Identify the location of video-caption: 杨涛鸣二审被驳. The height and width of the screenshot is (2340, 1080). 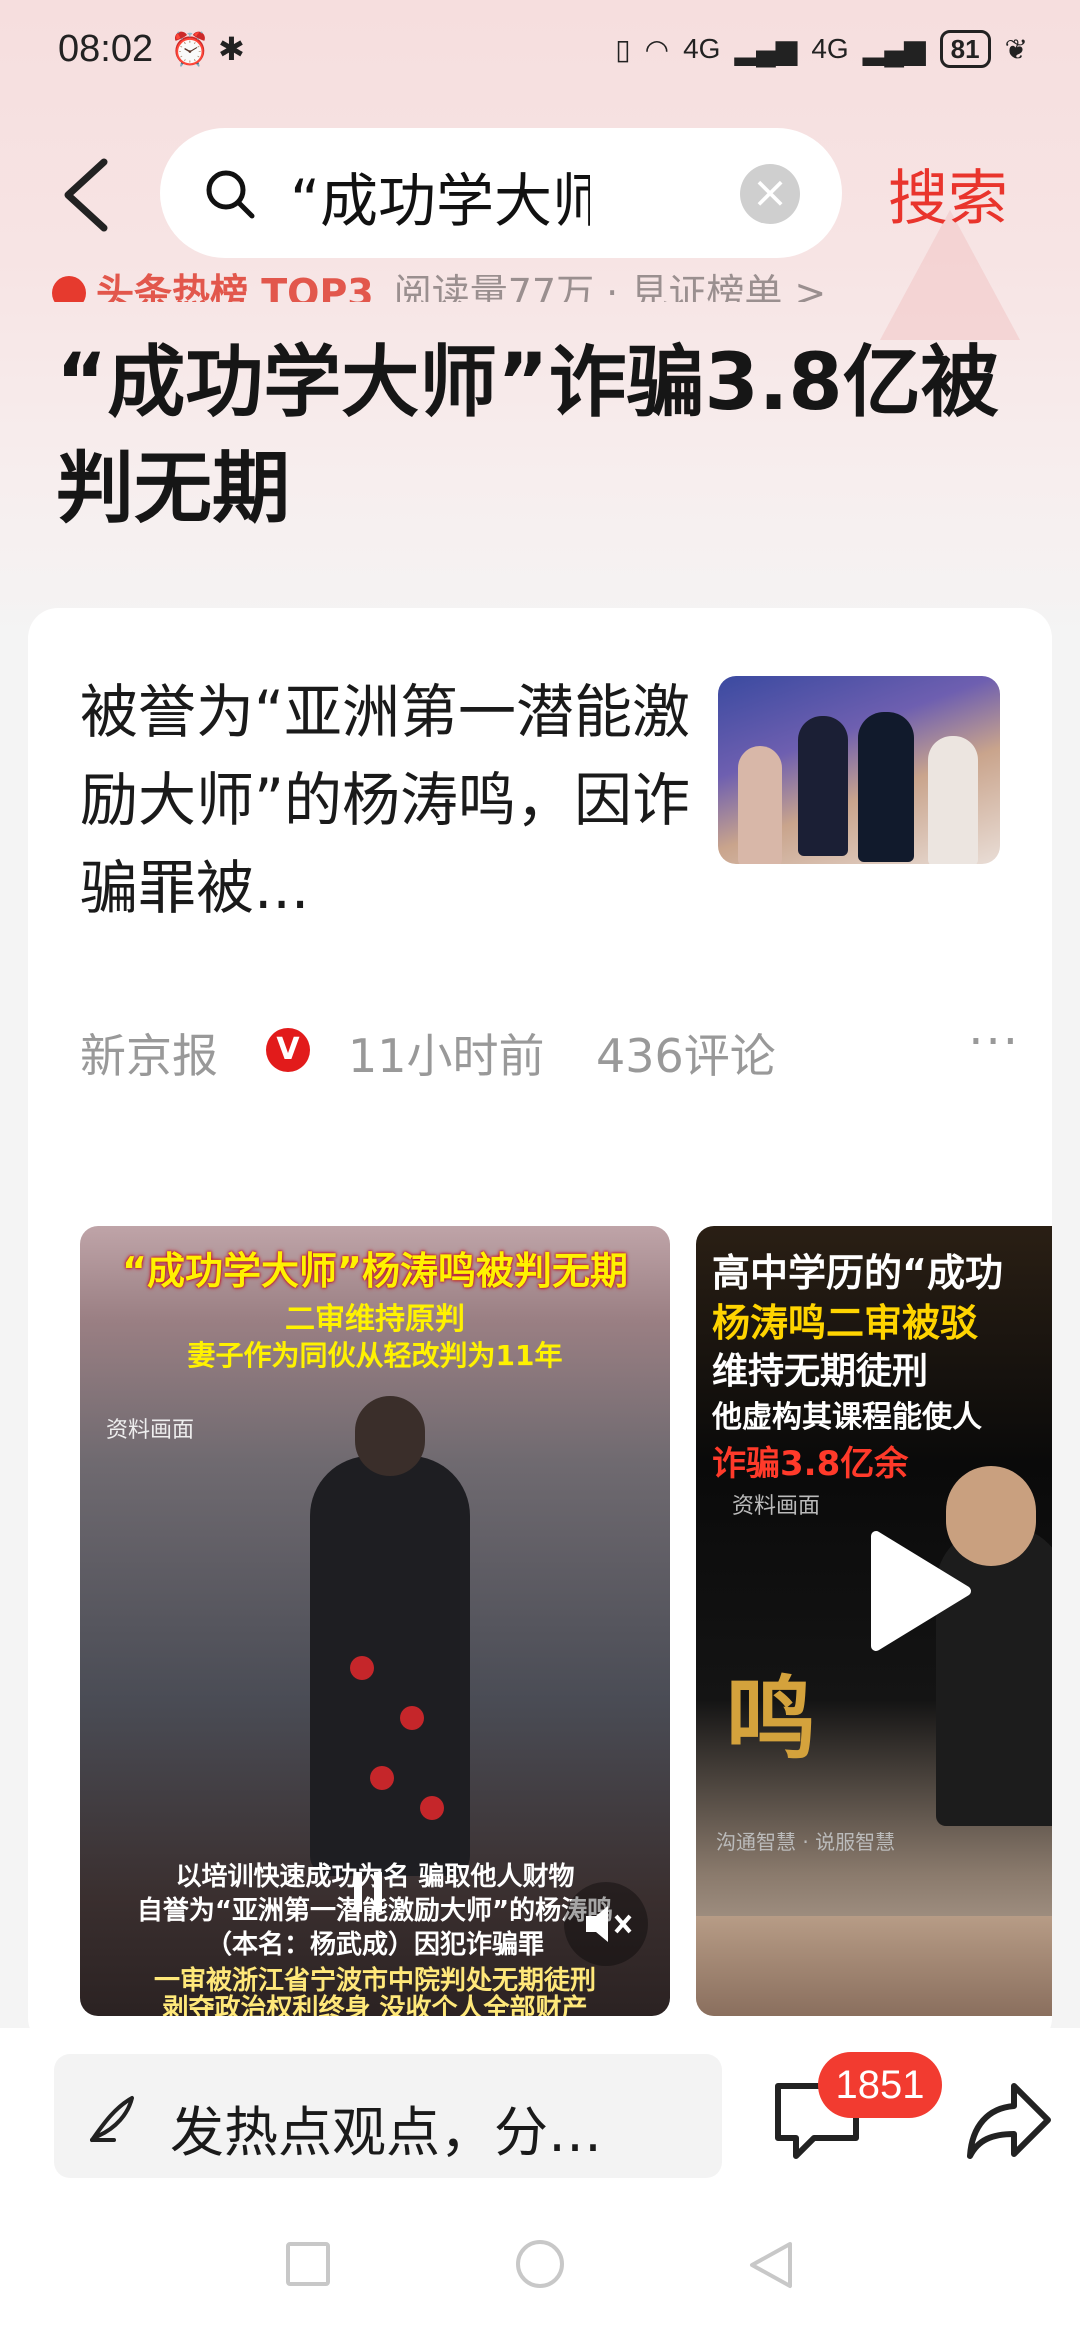
(845, 1323).